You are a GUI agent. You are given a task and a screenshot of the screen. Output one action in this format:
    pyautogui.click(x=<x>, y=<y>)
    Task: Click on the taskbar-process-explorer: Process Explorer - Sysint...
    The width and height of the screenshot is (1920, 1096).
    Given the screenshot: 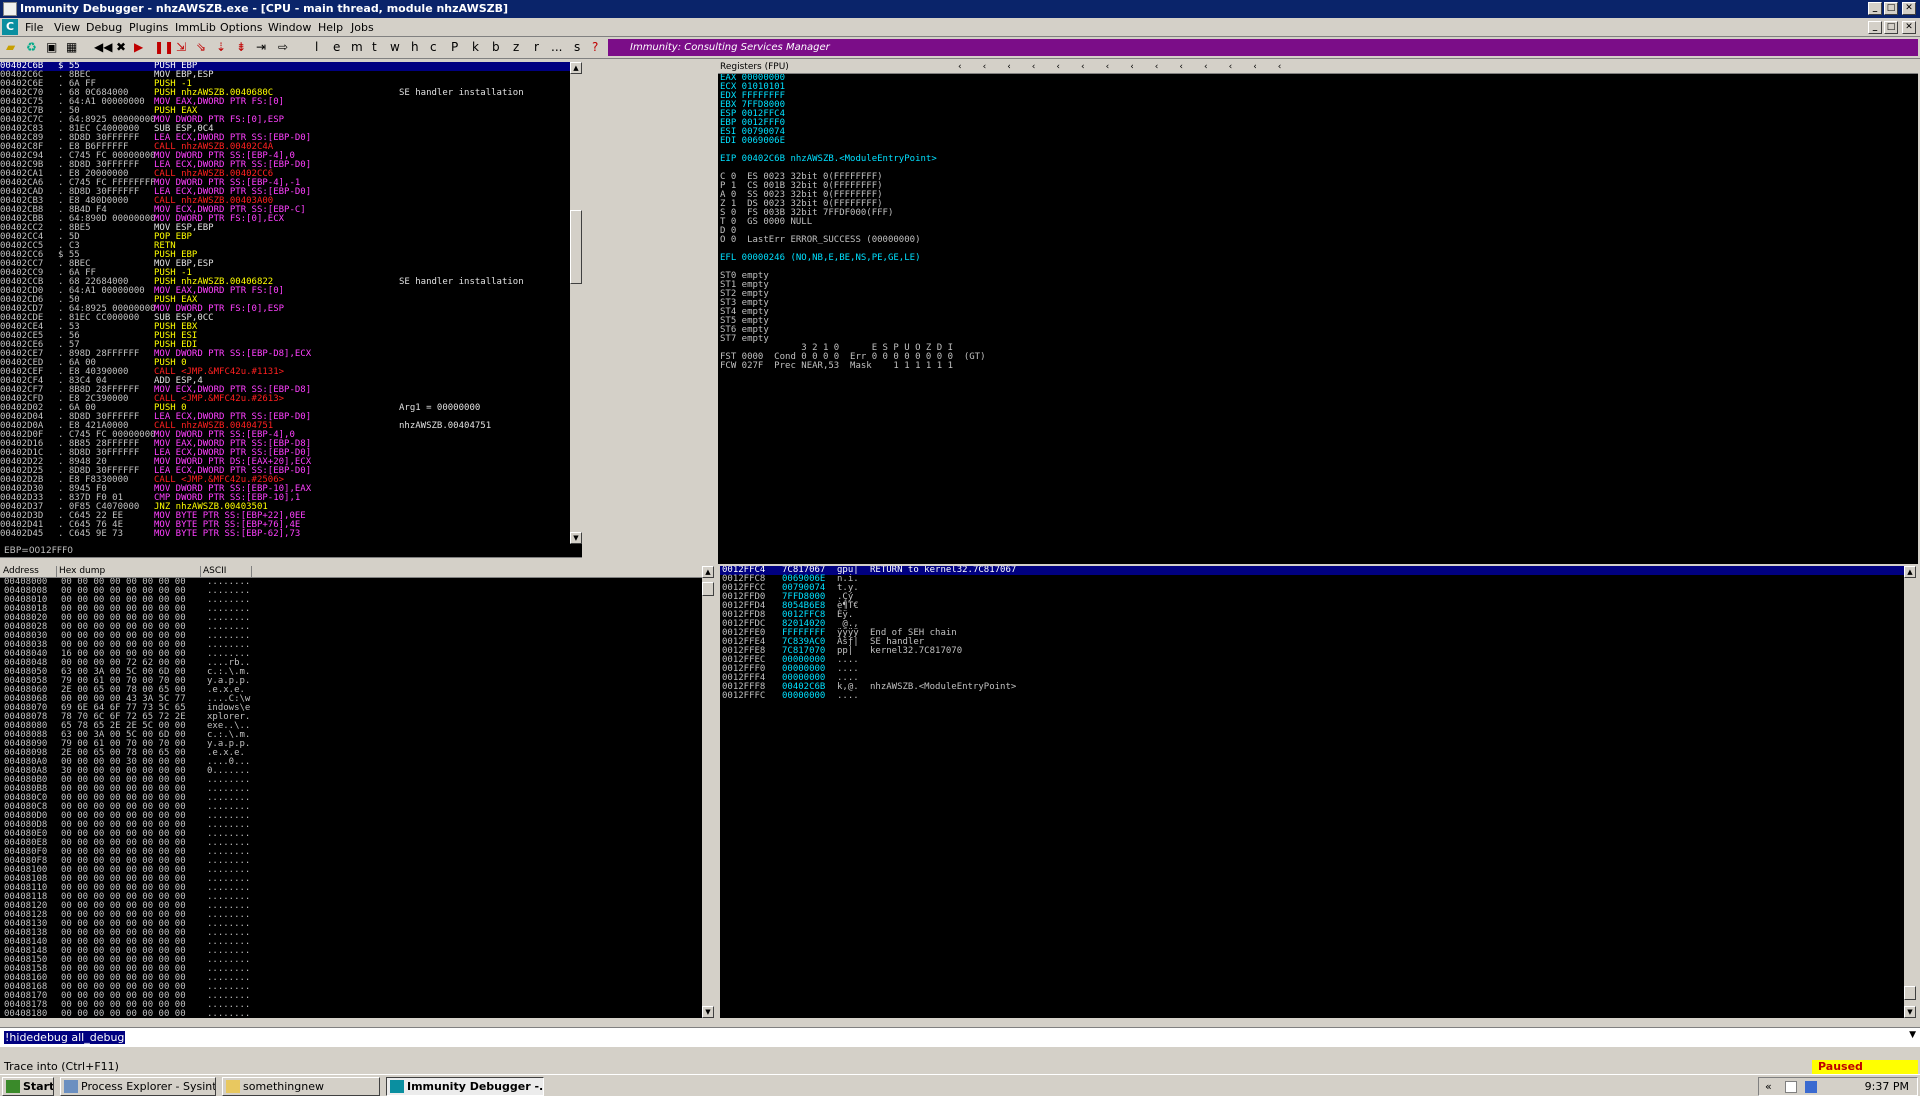 What is the action you would take?
    pyautogui.click(x=138, y=1086)
    